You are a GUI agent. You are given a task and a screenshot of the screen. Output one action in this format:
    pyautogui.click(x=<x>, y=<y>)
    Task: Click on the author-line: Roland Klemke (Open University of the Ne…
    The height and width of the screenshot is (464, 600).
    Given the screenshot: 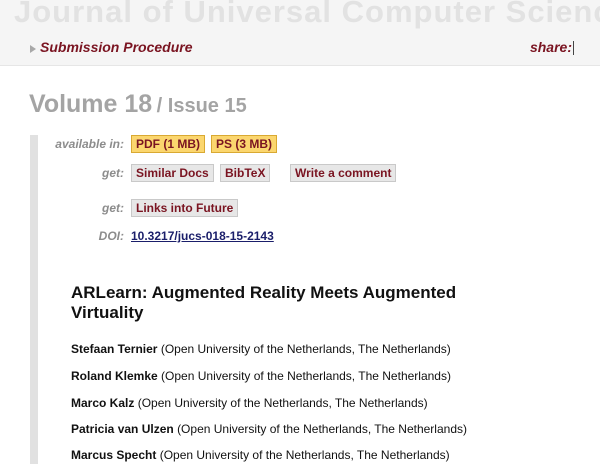 What is the action you would take?
    pyautogui.click(x=261, y=376)
    